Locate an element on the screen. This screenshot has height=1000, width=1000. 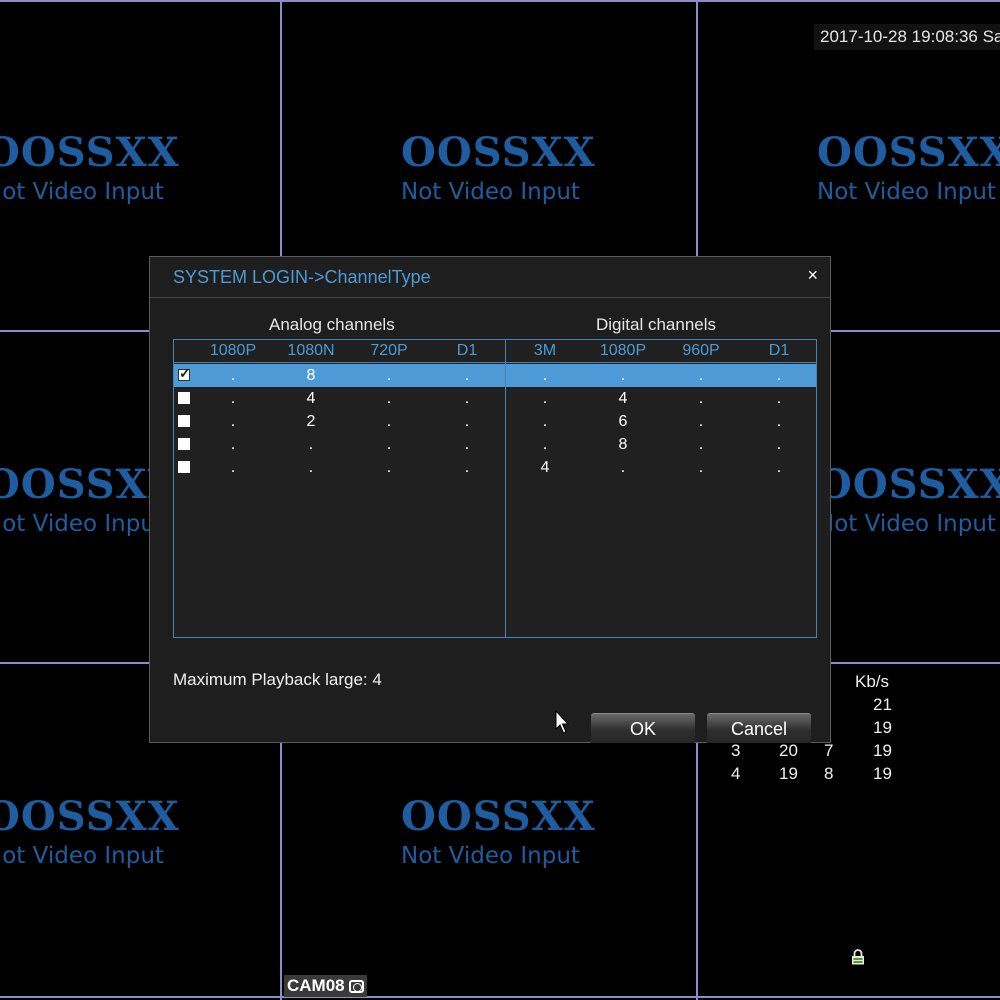
analog-row: . 4 . . is located at coordinates (339, 398).